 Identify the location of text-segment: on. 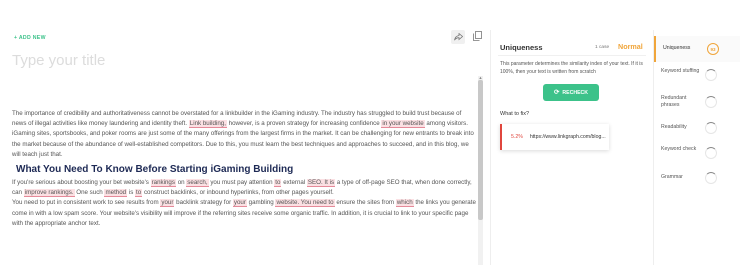
(181, 183).